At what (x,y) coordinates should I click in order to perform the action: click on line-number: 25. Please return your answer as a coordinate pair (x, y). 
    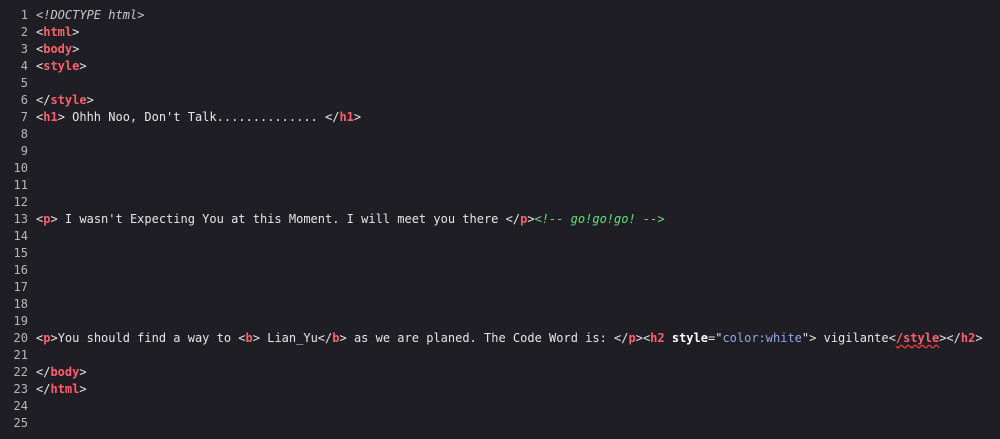
    Looking at the image, I should click on (20, 423).